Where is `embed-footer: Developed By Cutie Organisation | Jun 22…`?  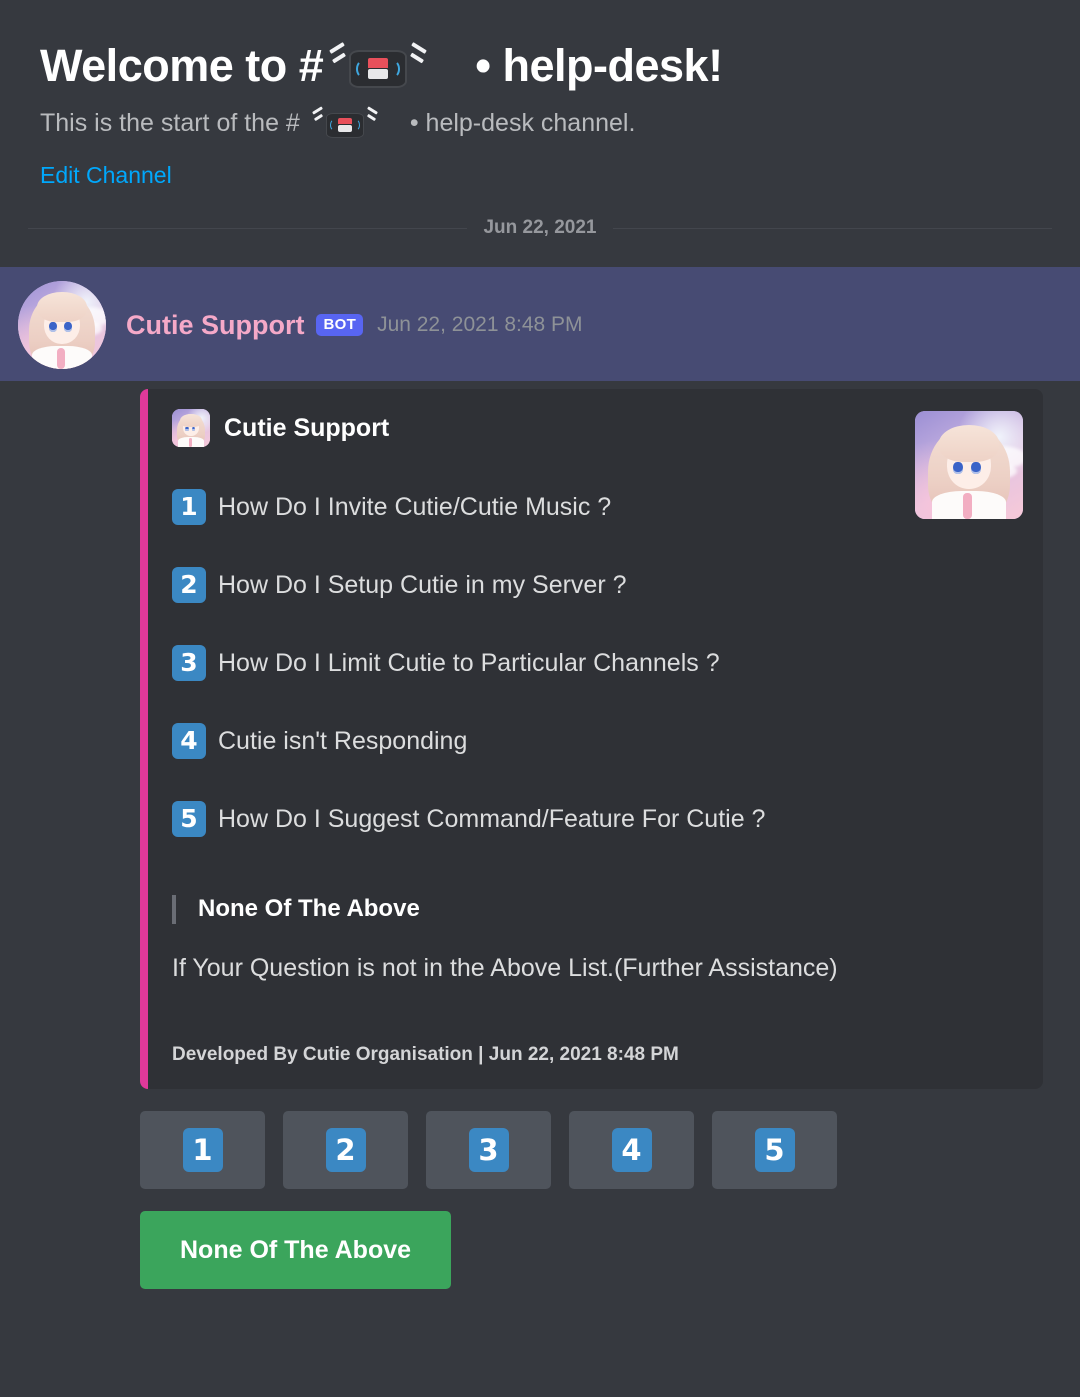 embed-footer: Developed By Cutie Organisation | Jun 22… is located at coordinates (425, 1055).